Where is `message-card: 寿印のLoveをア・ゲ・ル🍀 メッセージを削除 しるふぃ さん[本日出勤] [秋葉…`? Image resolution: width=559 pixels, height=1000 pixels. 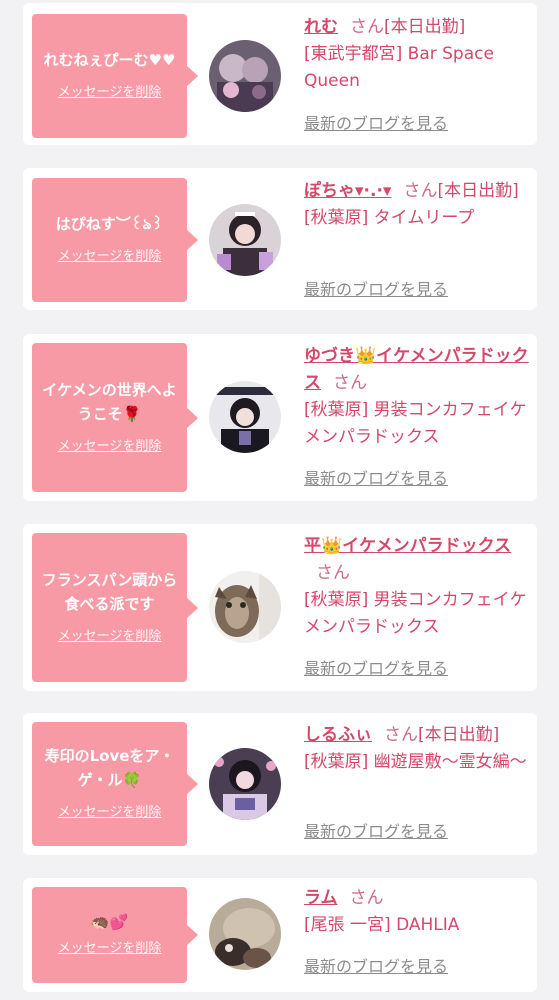
message-card: 寿印のLoveをア・ゲ・ル🍀 メッセージを削除 しるふぃ さん[本日出勤] [秋葉… is located at coordinates (280, 784).